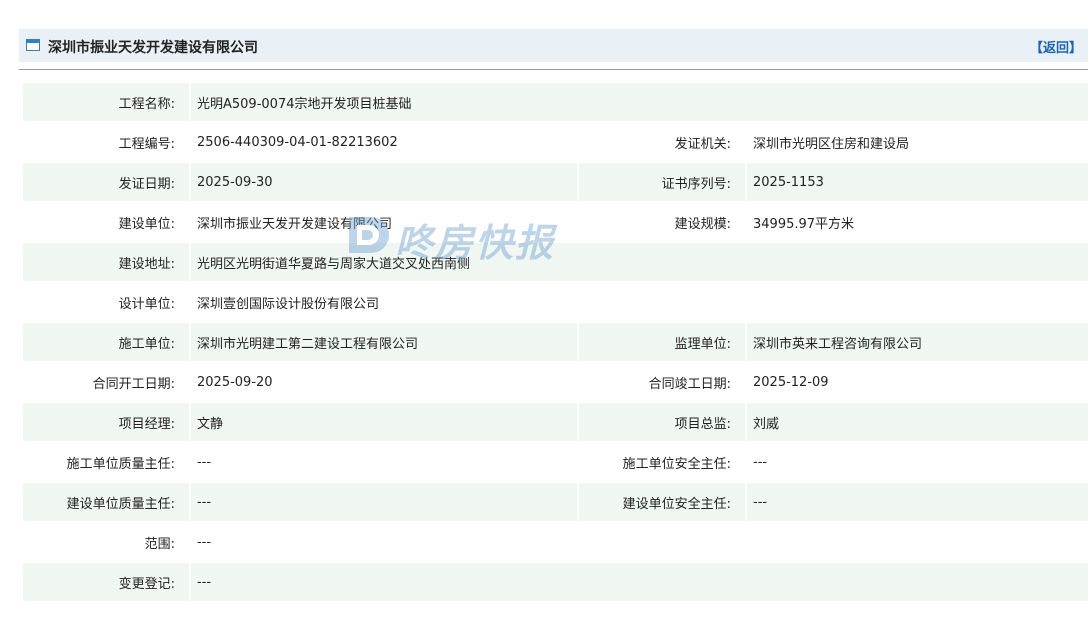  What do you see at coordinates (662, 462) in the screenshot?
I see `field-label: 施工单位安全主任:` at bounding box center [662, 462].